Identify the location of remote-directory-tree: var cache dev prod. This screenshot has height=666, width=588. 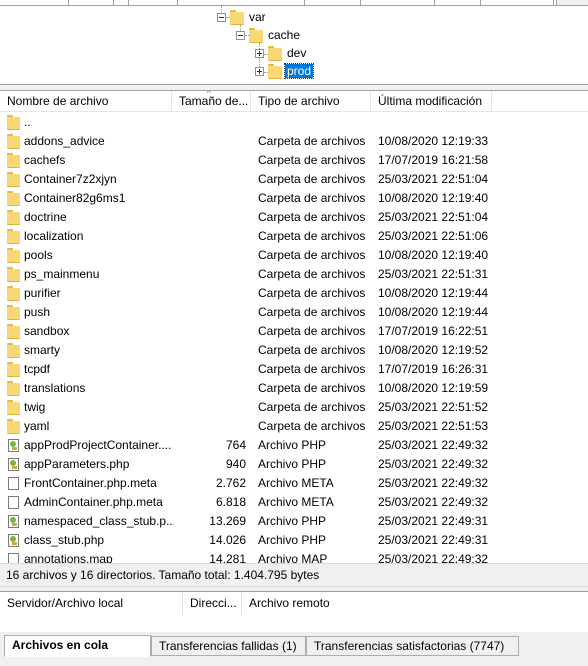
(294, 42).